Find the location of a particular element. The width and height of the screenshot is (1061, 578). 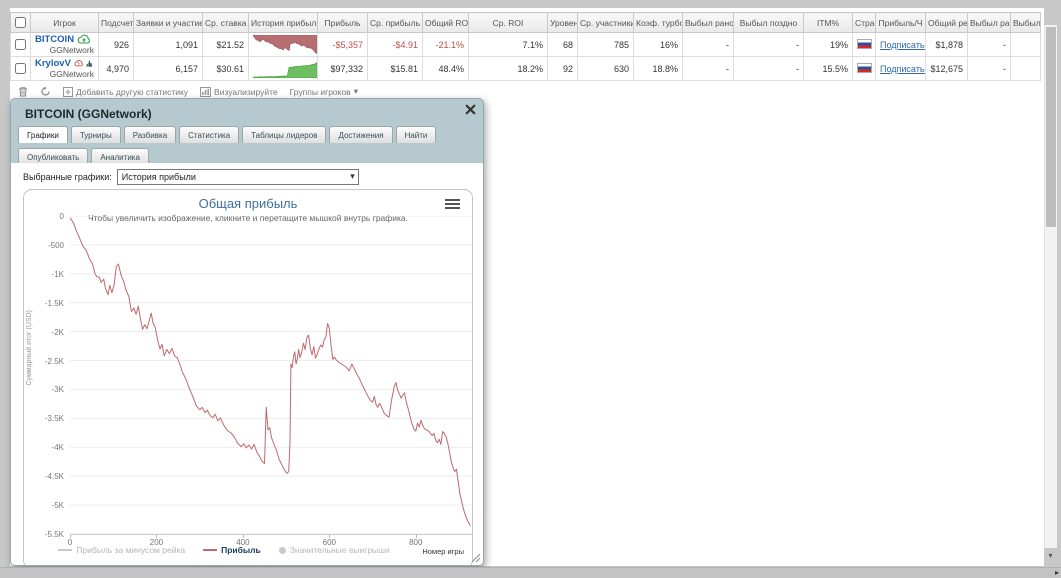

y-tick-label: 0 is located at coordinates (61, 216).